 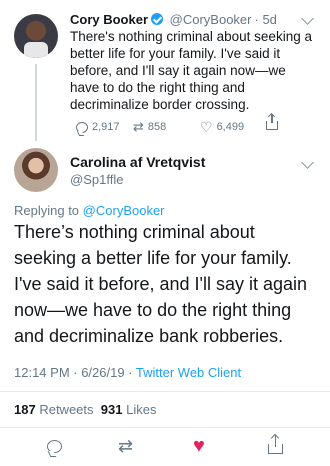 I want to click on parent-tweet-header: Cory Booker @CoryBooker · 5d, so click(x=173, y=19).